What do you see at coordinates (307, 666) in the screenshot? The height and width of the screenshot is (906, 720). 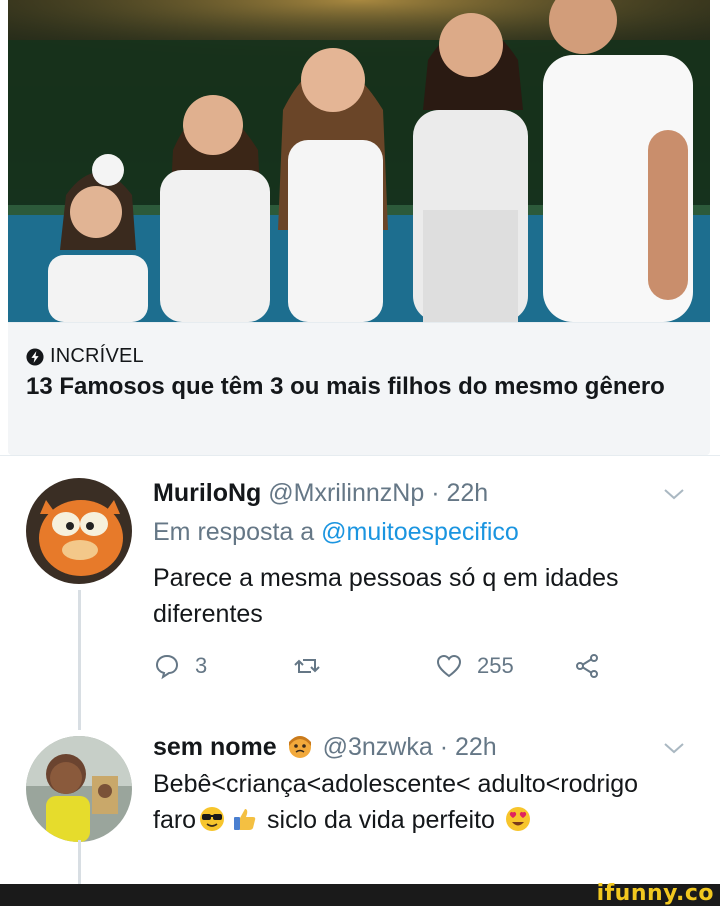 I see `retweet-icon` at bounding box center [307, 666].